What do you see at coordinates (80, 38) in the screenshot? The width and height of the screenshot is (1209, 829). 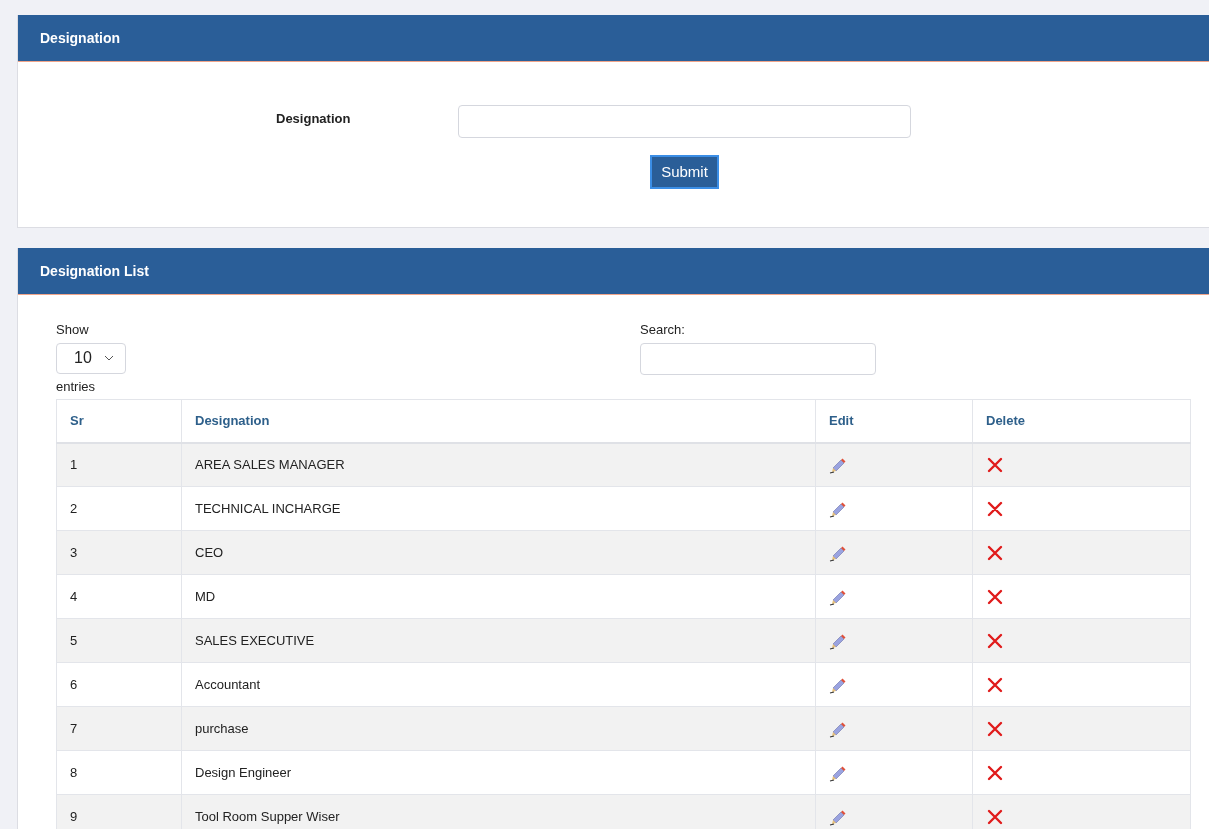 I see `panel-title: Designation` at bounding box center [80, 38].